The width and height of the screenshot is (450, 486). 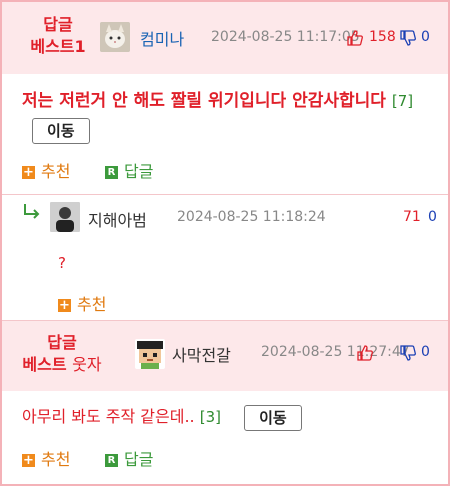 I want to click on comment-text: ?, so click(x=62, y=263).